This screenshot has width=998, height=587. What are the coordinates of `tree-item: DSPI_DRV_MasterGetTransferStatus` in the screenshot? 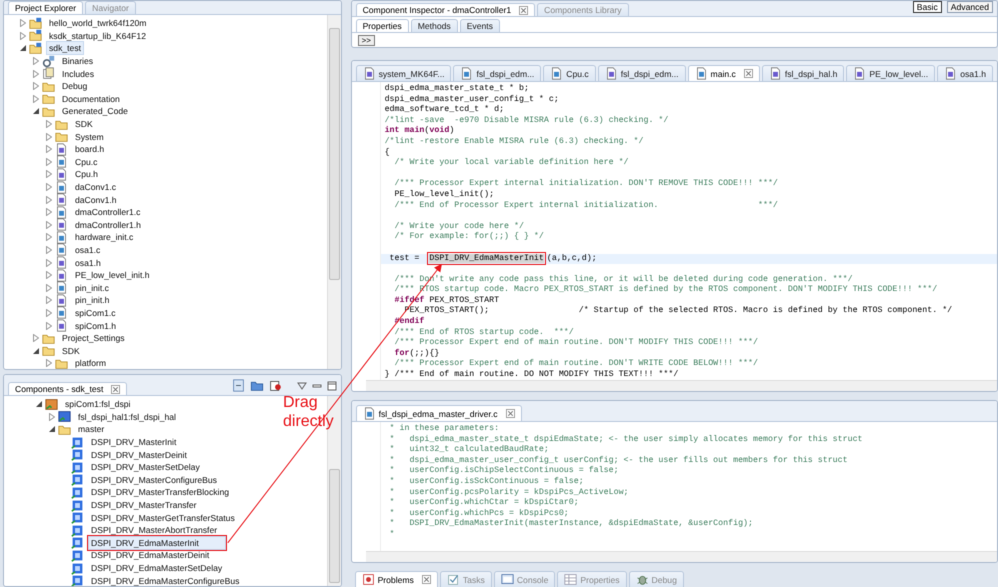 It's located at (163, 517).